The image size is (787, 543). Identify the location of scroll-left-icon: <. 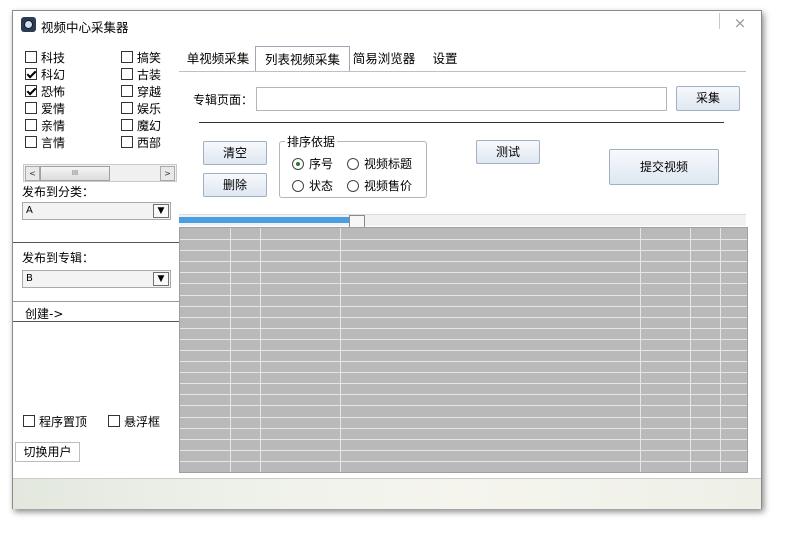
(32, 173).